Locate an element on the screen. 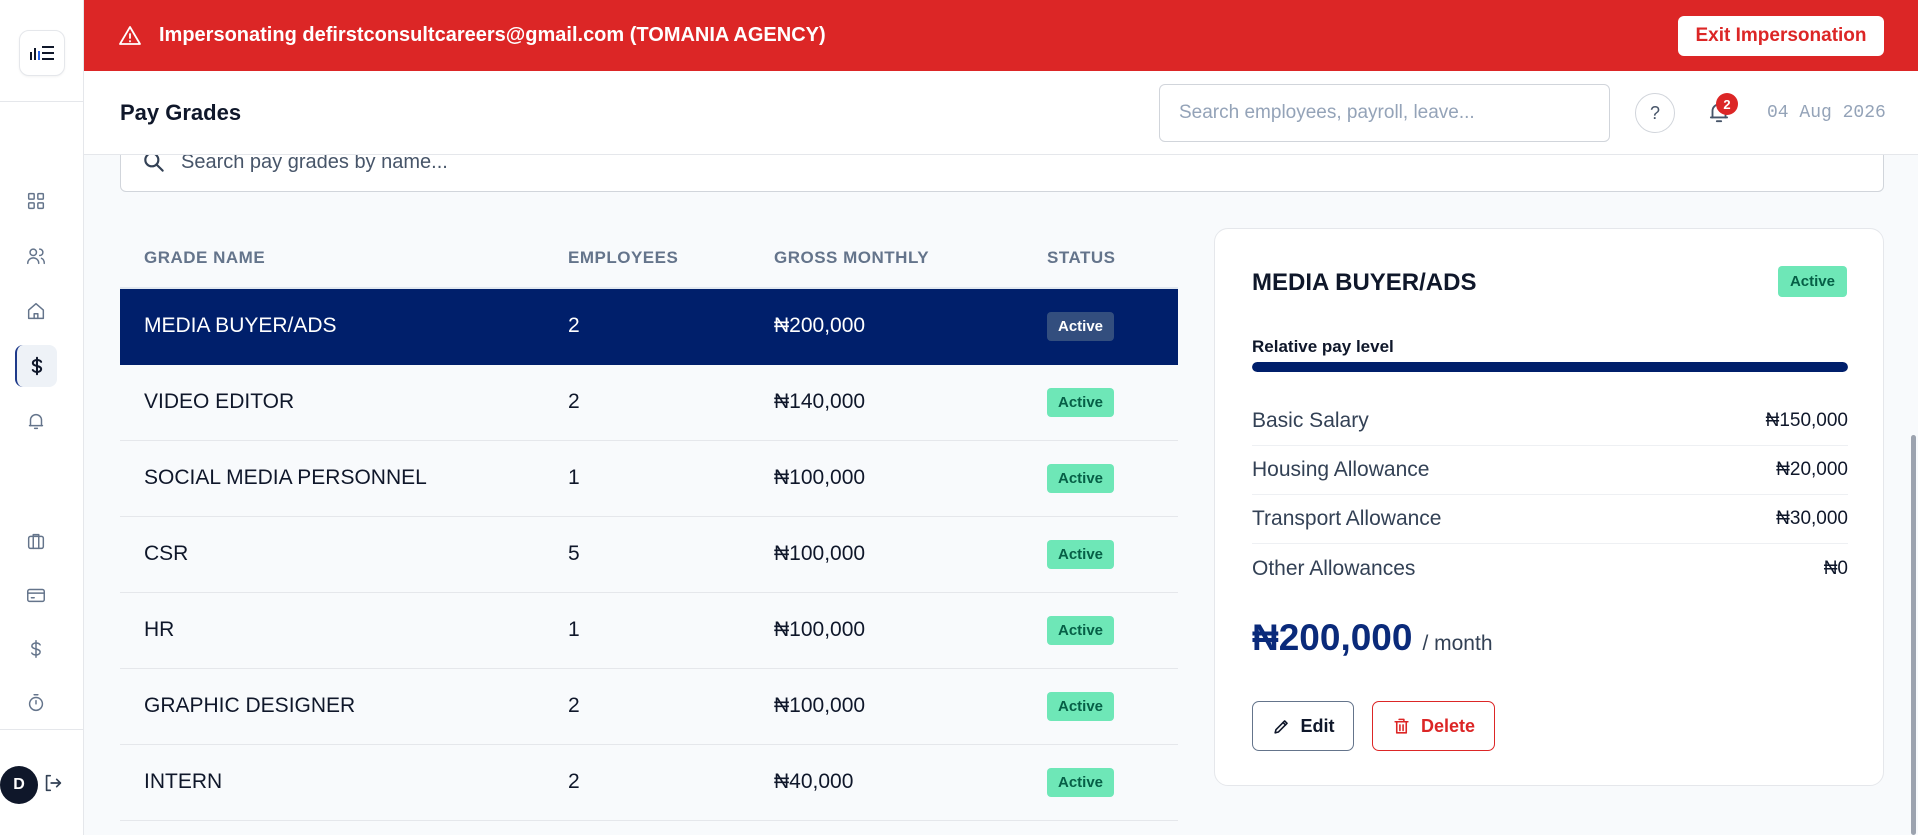 This screenshot has width=1918, height=835. table-row: MEDIA BUYER/ADS 2 ₦200,000 Active is located at coordinates (649, 326).